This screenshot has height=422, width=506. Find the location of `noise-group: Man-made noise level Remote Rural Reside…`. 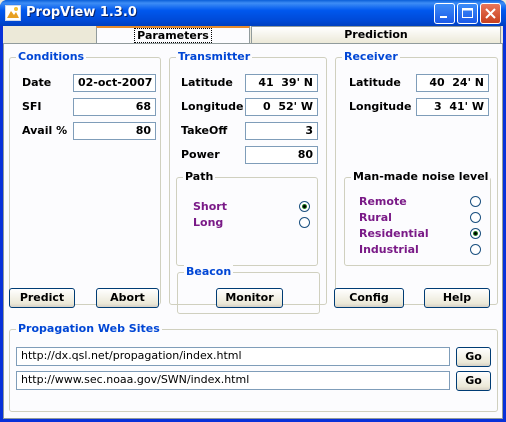

noise-group: Man-made noise level Remote Rural Reside… is located at coordinates (417, 218).